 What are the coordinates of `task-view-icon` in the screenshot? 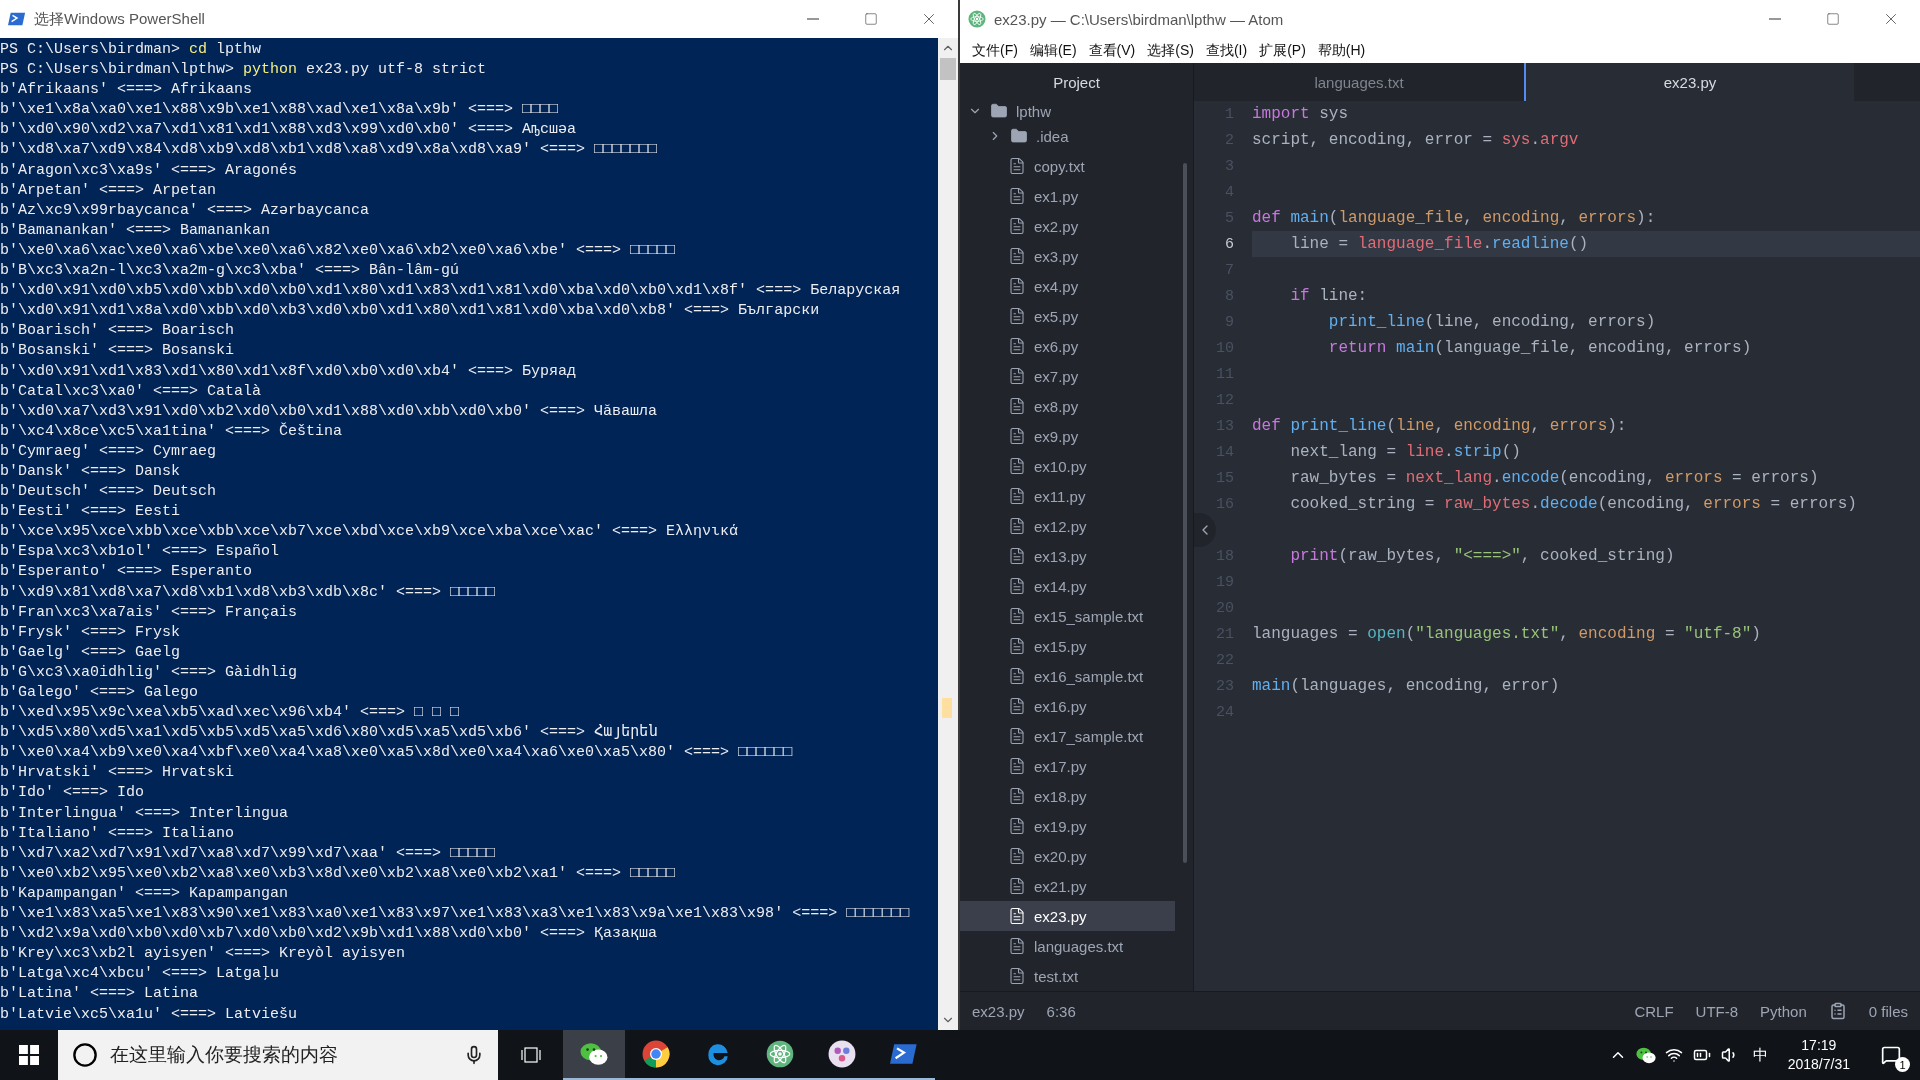 It's located at (530, 1055).